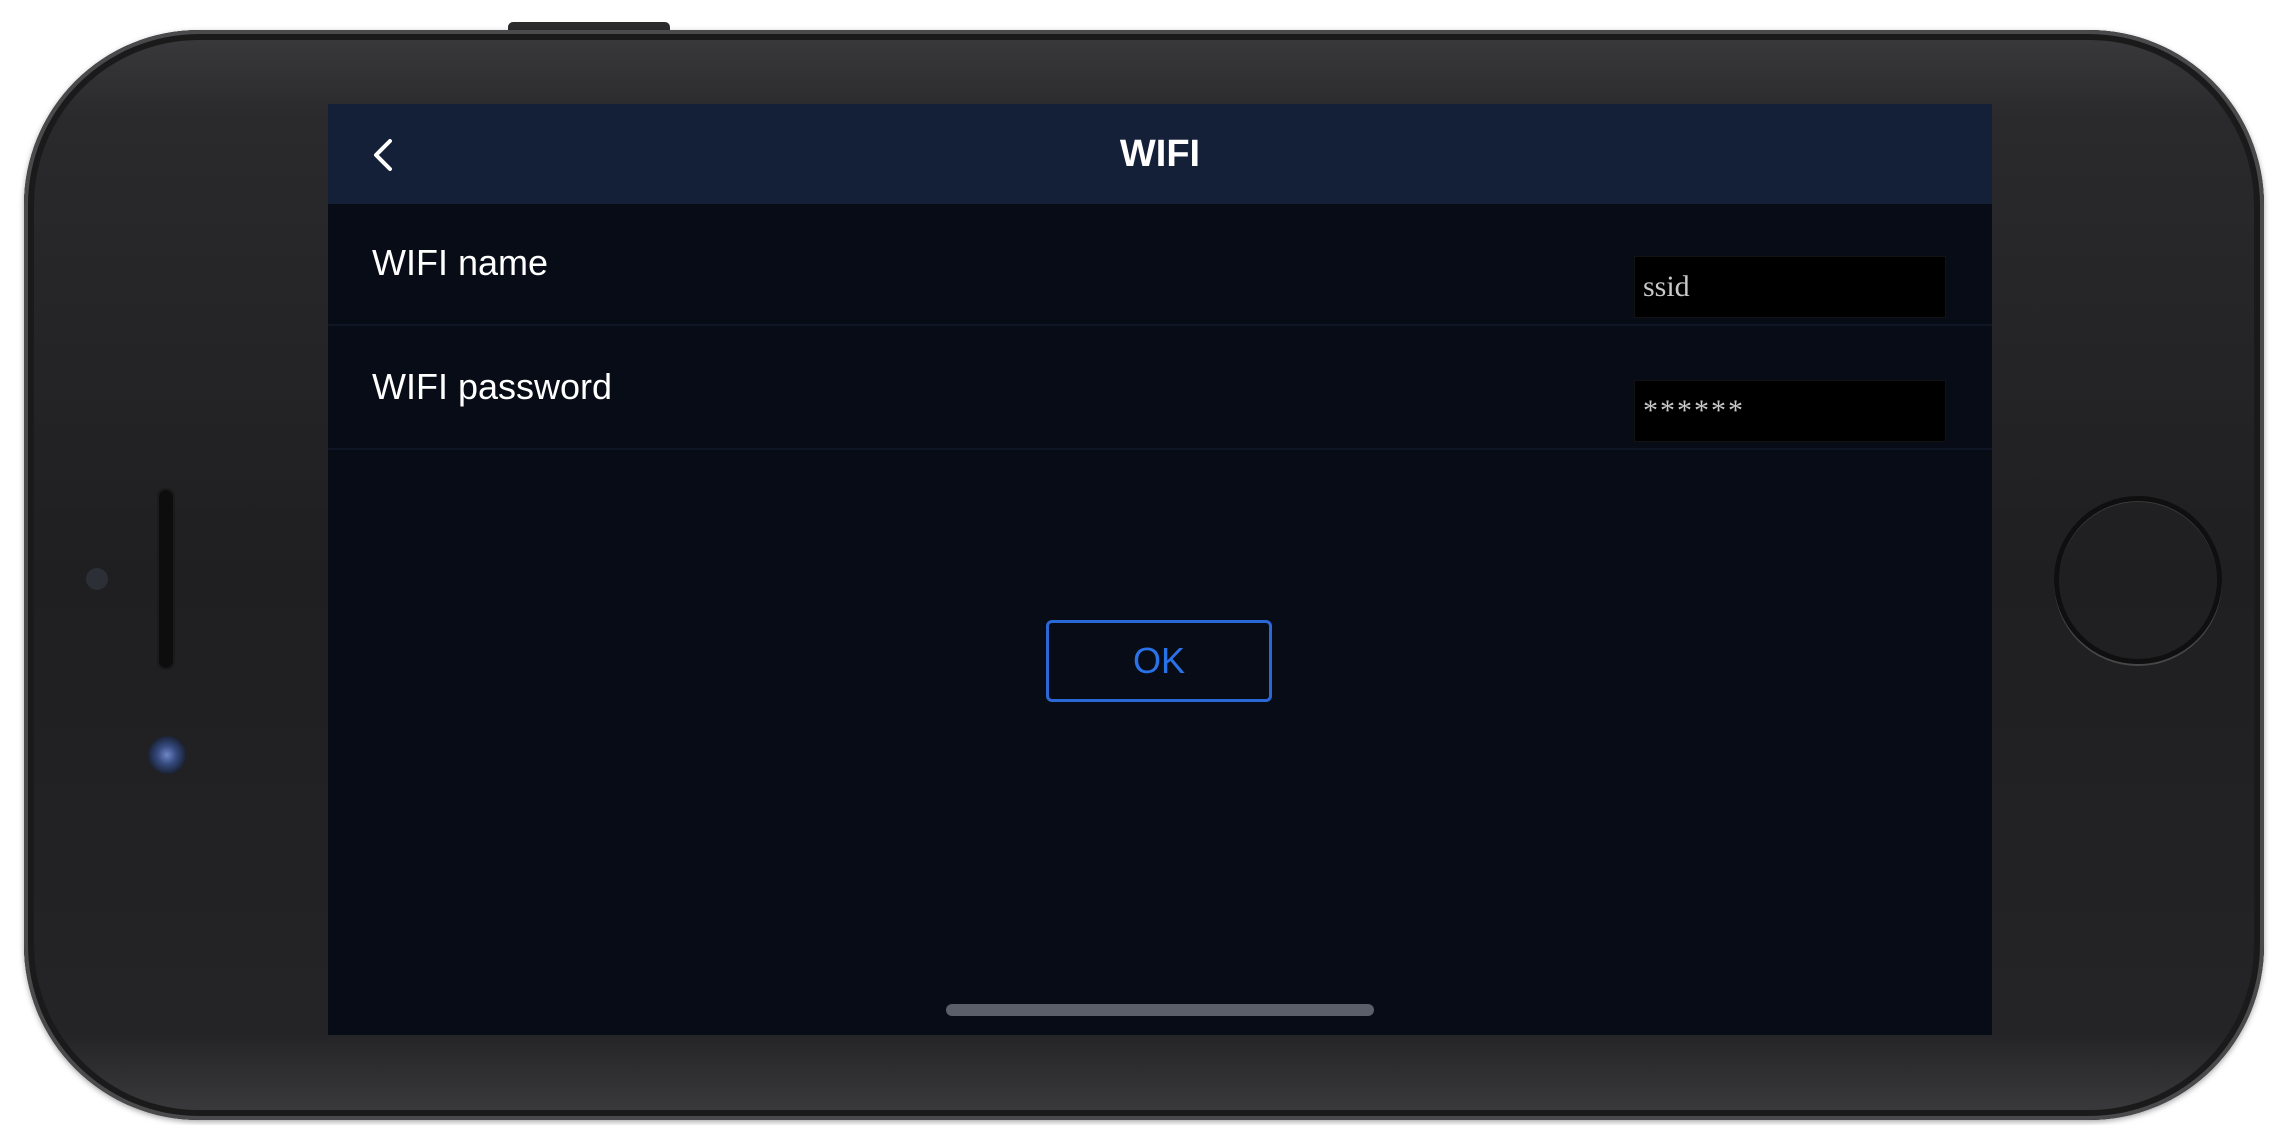  Describe the element at coordinates (167, 755) in the screenshot. I see `front-camera-icon` at that location.